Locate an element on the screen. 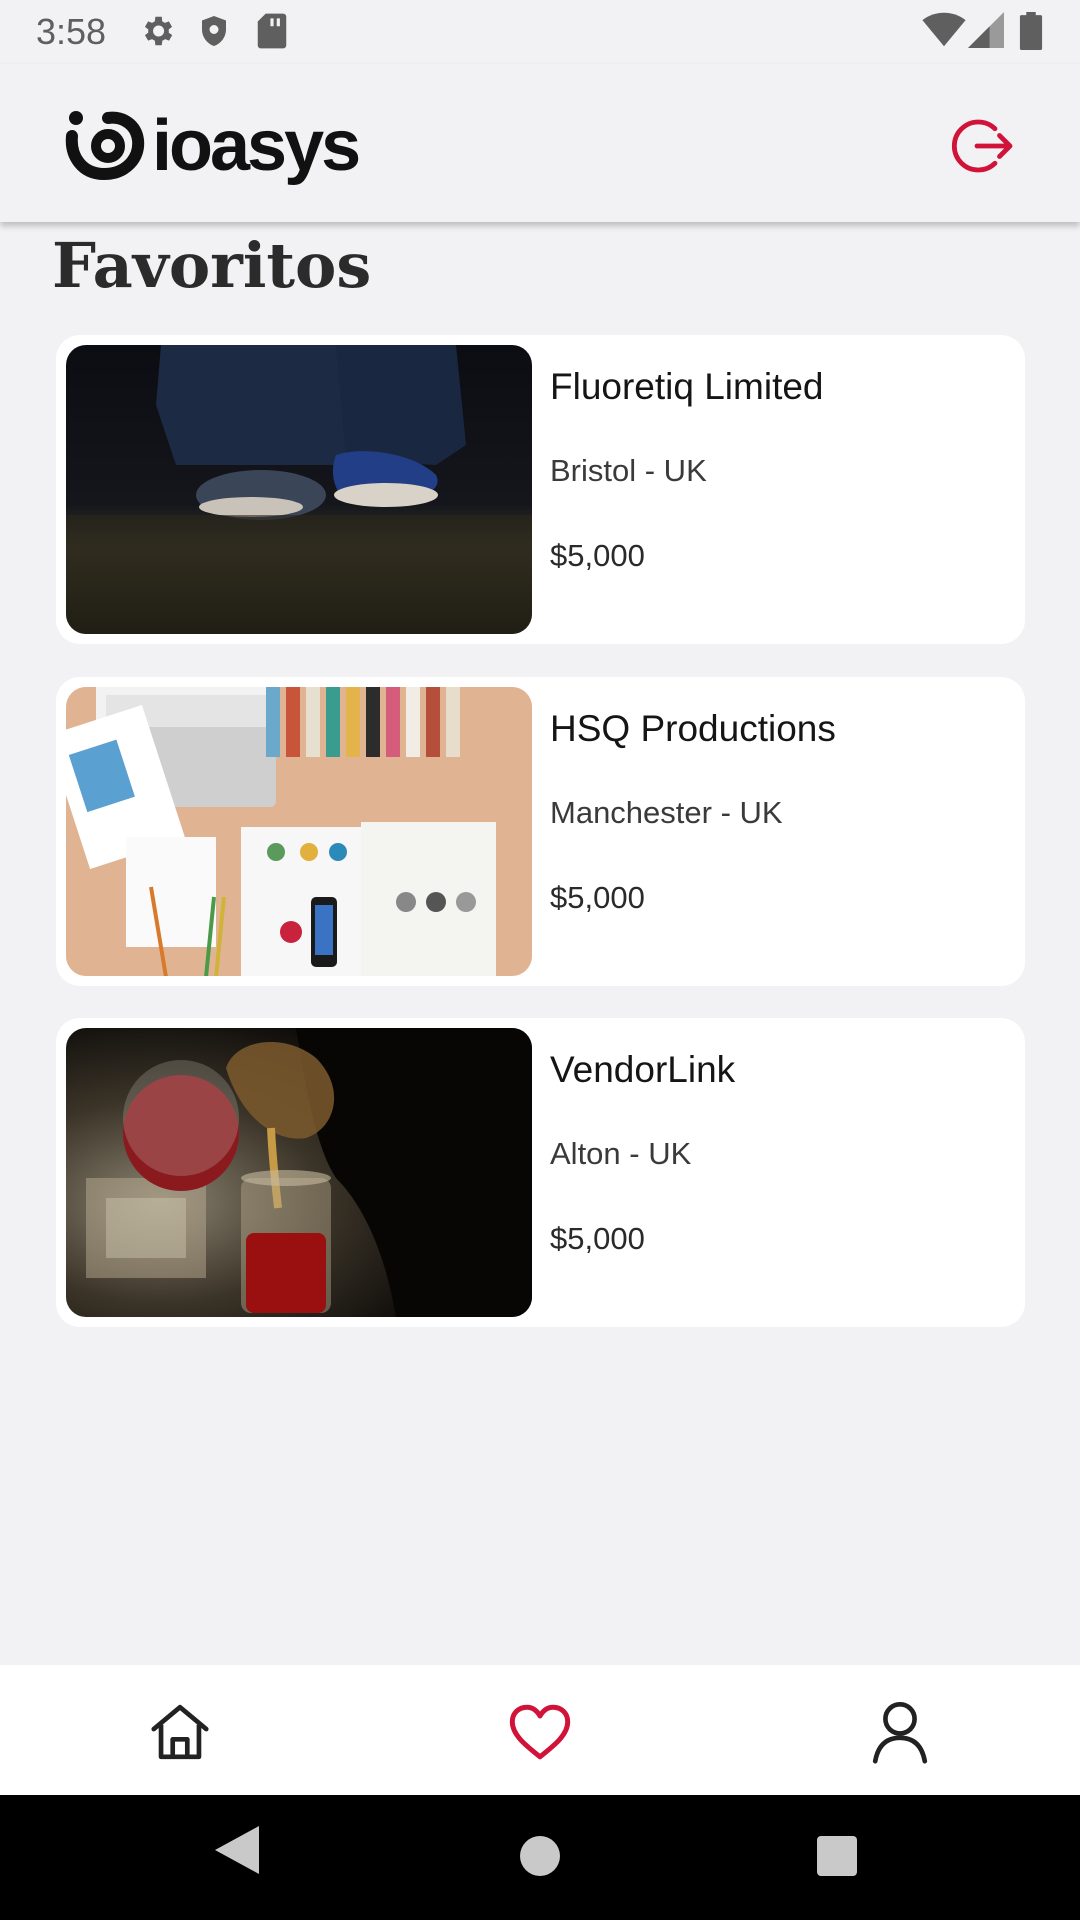  logout-button is located at coordinates (986, 146).